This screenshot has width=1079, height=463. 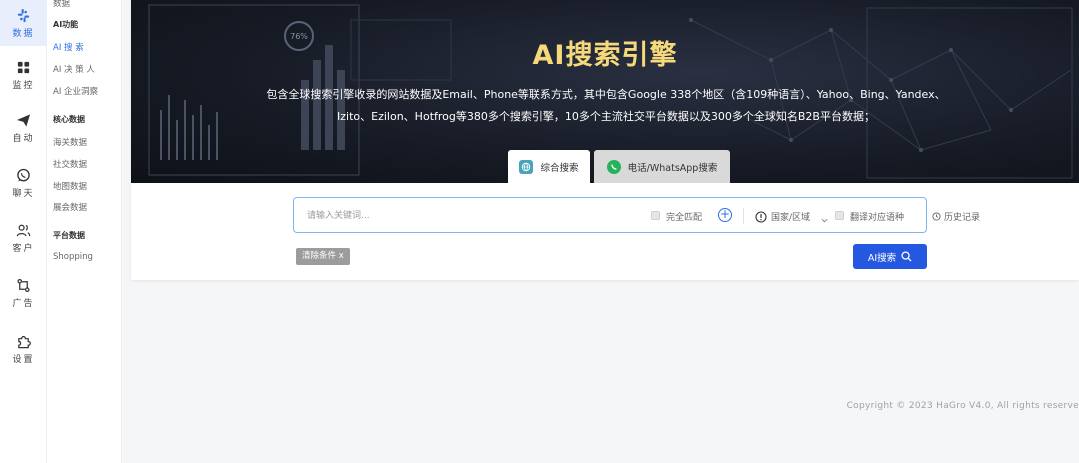 I want to click on history-label: 历史记录, so click(x=962, y=218).